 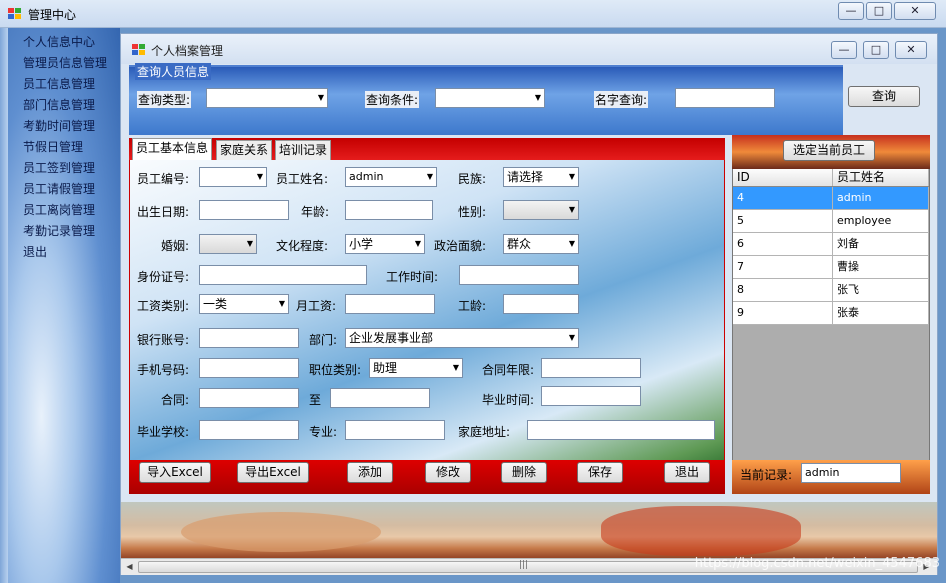 I want to click on exit-button: 退出, so click(x=687, y=472).